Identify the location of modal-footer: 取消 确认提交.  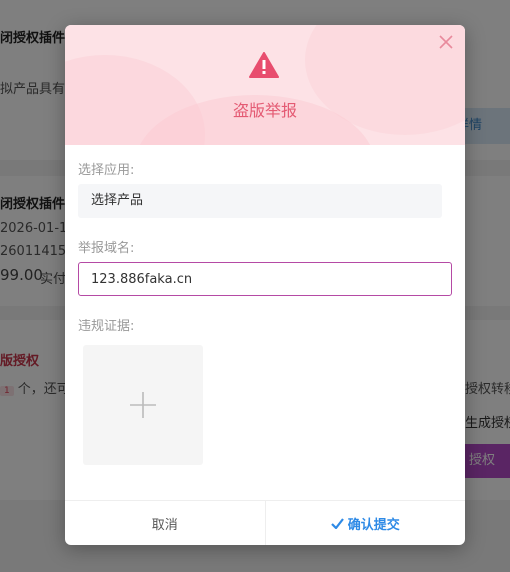
(265, 522).